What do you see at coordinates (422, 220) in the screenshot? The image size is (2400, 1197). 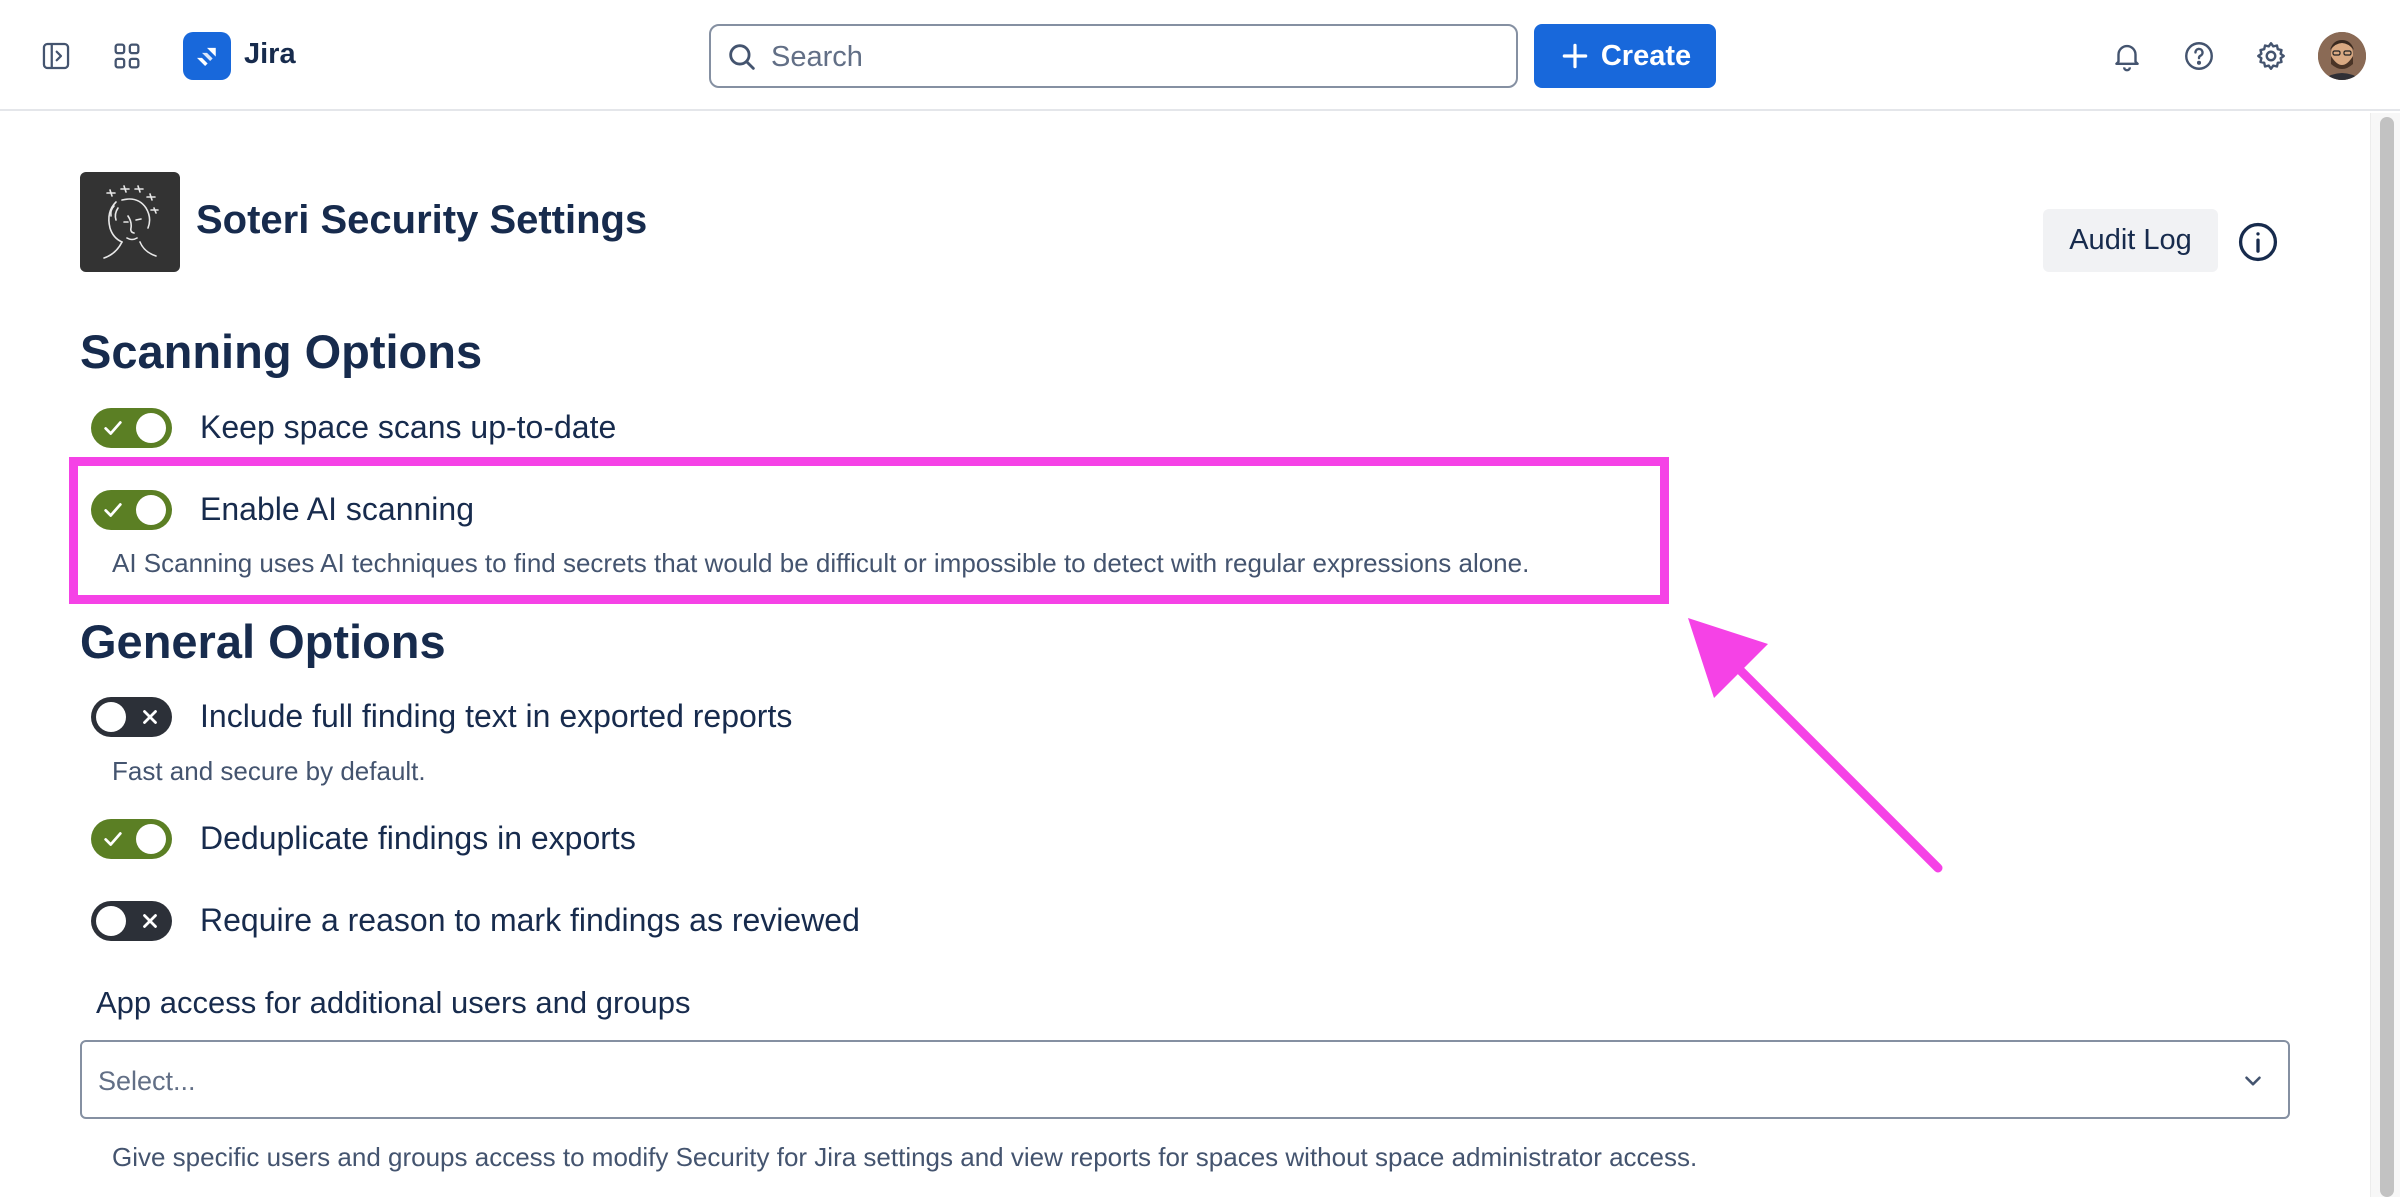 I see `page-title: Soteri Security Settings` at bounding box center [422, 220].